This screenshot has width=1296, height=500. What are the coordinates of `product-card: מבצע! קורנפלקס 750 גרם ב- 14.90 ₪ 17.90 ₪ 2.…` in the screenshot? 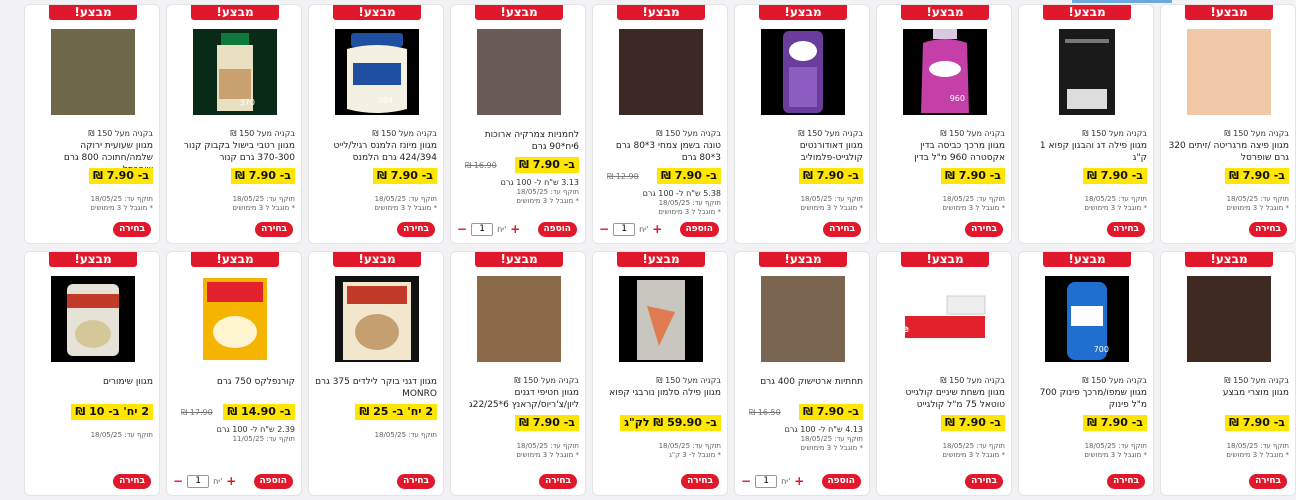 It's located at (234, 373).